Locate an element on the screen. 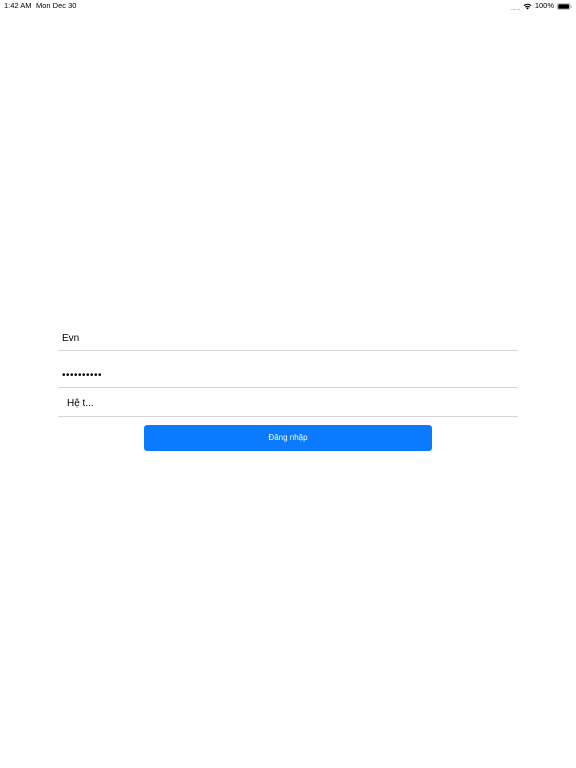 This screenshot has width=576, height=768. wifi-icon is located at coordinates (527, 6).